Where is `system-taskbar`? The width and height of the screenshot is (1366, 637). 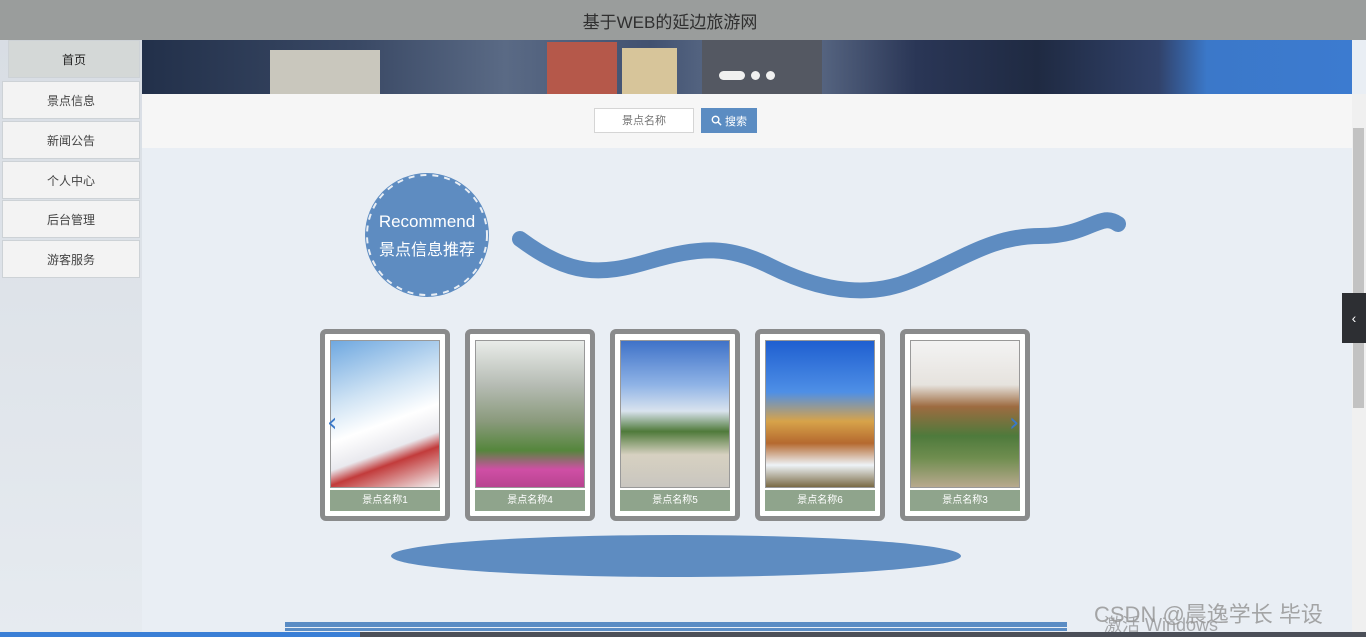
system-taskbar is located at coordinates (683, 634).